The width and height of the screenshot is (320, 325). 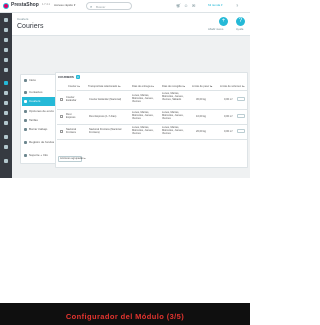 I want to click on funds-icon, so click(x=25, y=142).